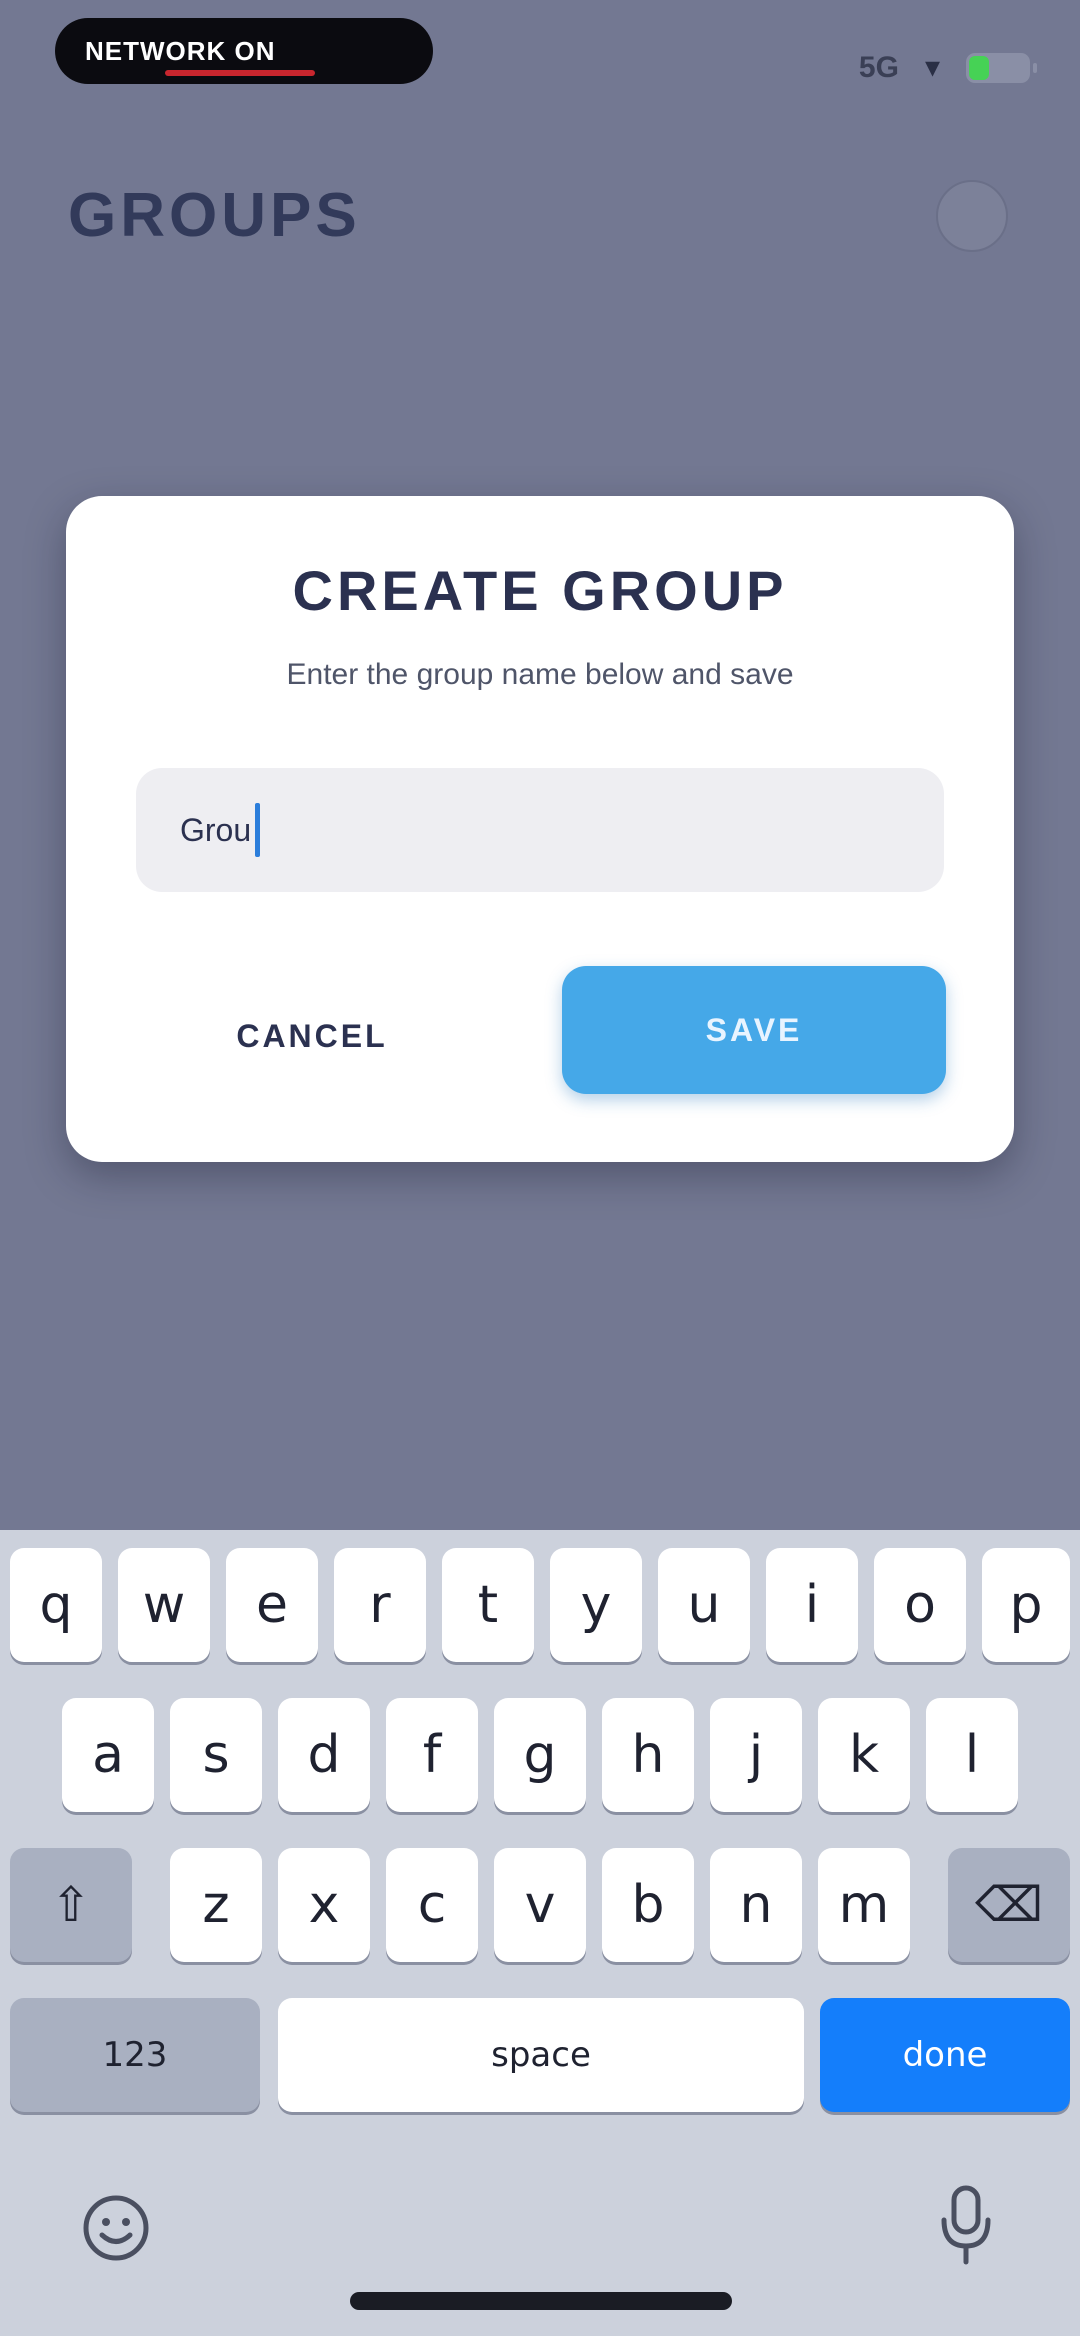 The height and width of the screenshot is (2336, 1080). What do you see at coordinates (979, 67) in the screenshot?
I see `battery-level` at bounding box center [979, 67].